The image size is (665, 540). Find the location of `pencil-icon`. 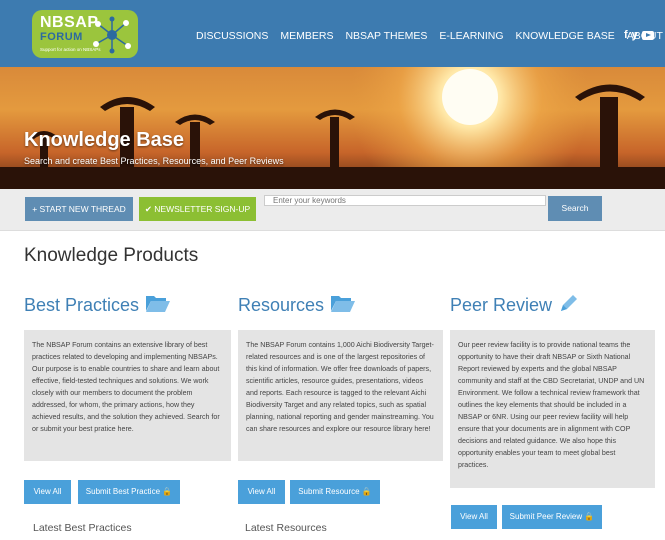

pencil-icon is located at coordinates (569, 305).